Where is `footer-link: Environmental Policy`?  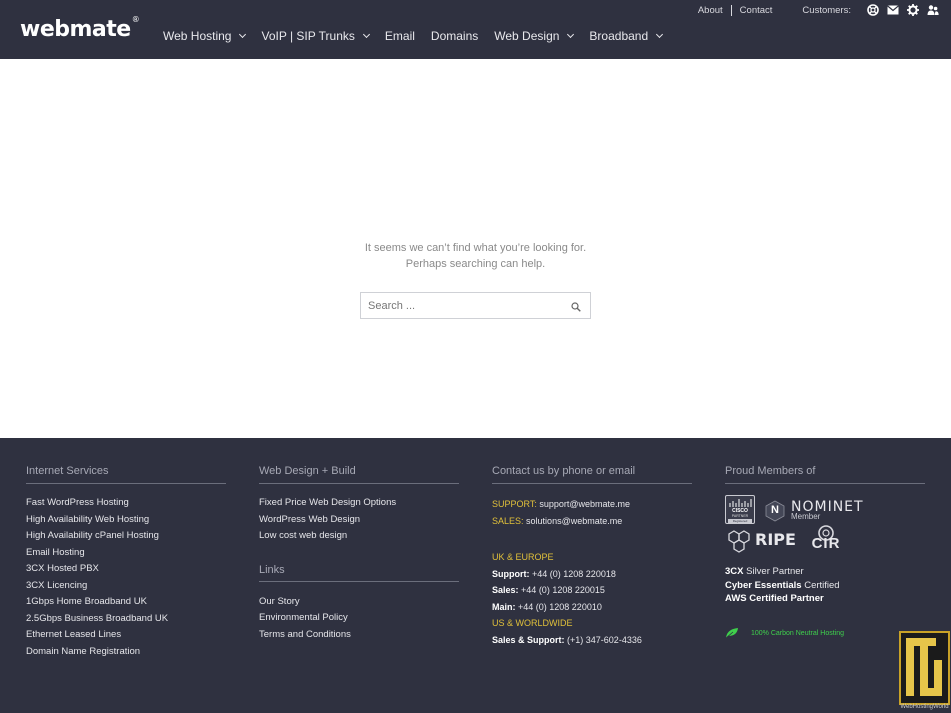
footer-link: Environmental Policy is located at coordinates (303, 617).